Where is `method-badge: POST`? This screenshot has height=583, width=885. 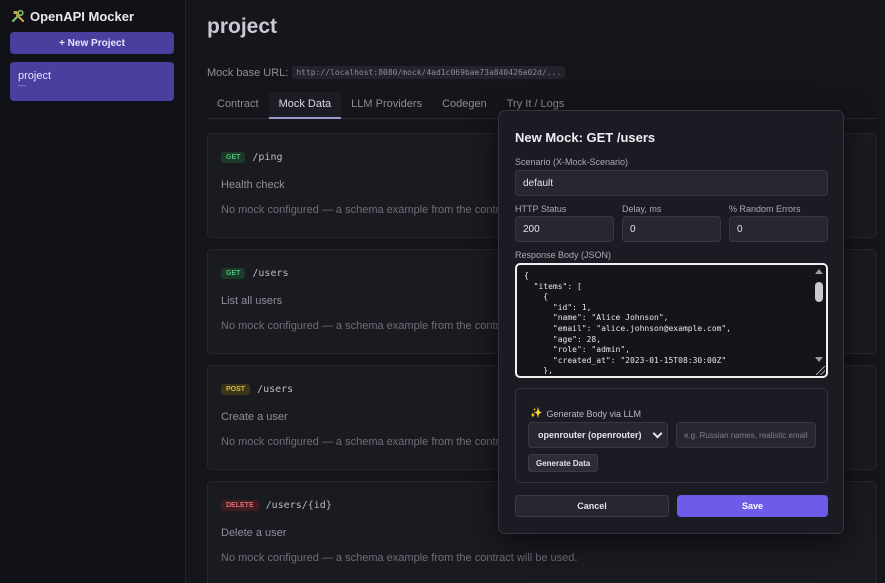
method-badge: POST is located at coordinates (236, 389).